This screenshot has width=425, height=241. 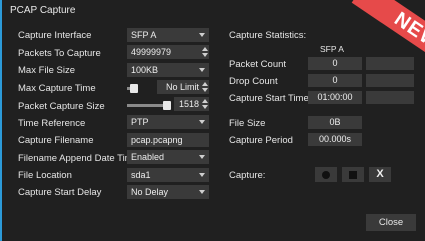 I want to click on close-button: Close, so click(x=391, y=222).